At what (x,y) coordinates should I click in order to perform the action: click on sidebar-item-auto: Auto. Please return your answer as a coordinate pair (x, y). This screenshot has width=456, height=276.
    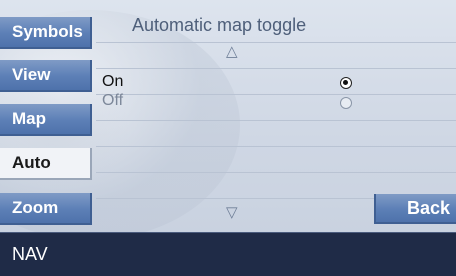
    Looking at the image, I should click on (46, 164).